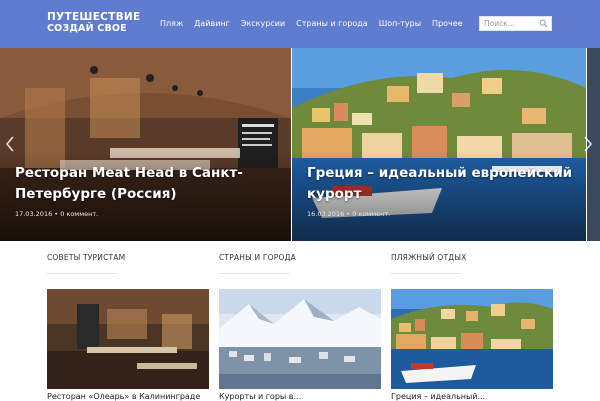 The width and height of the screenshot is (600, 401). Describe the element at coordinates (128, 258) in the screenshot. I see `section-title: СОВЕТЫ ТУРИСТАМ` at that location.